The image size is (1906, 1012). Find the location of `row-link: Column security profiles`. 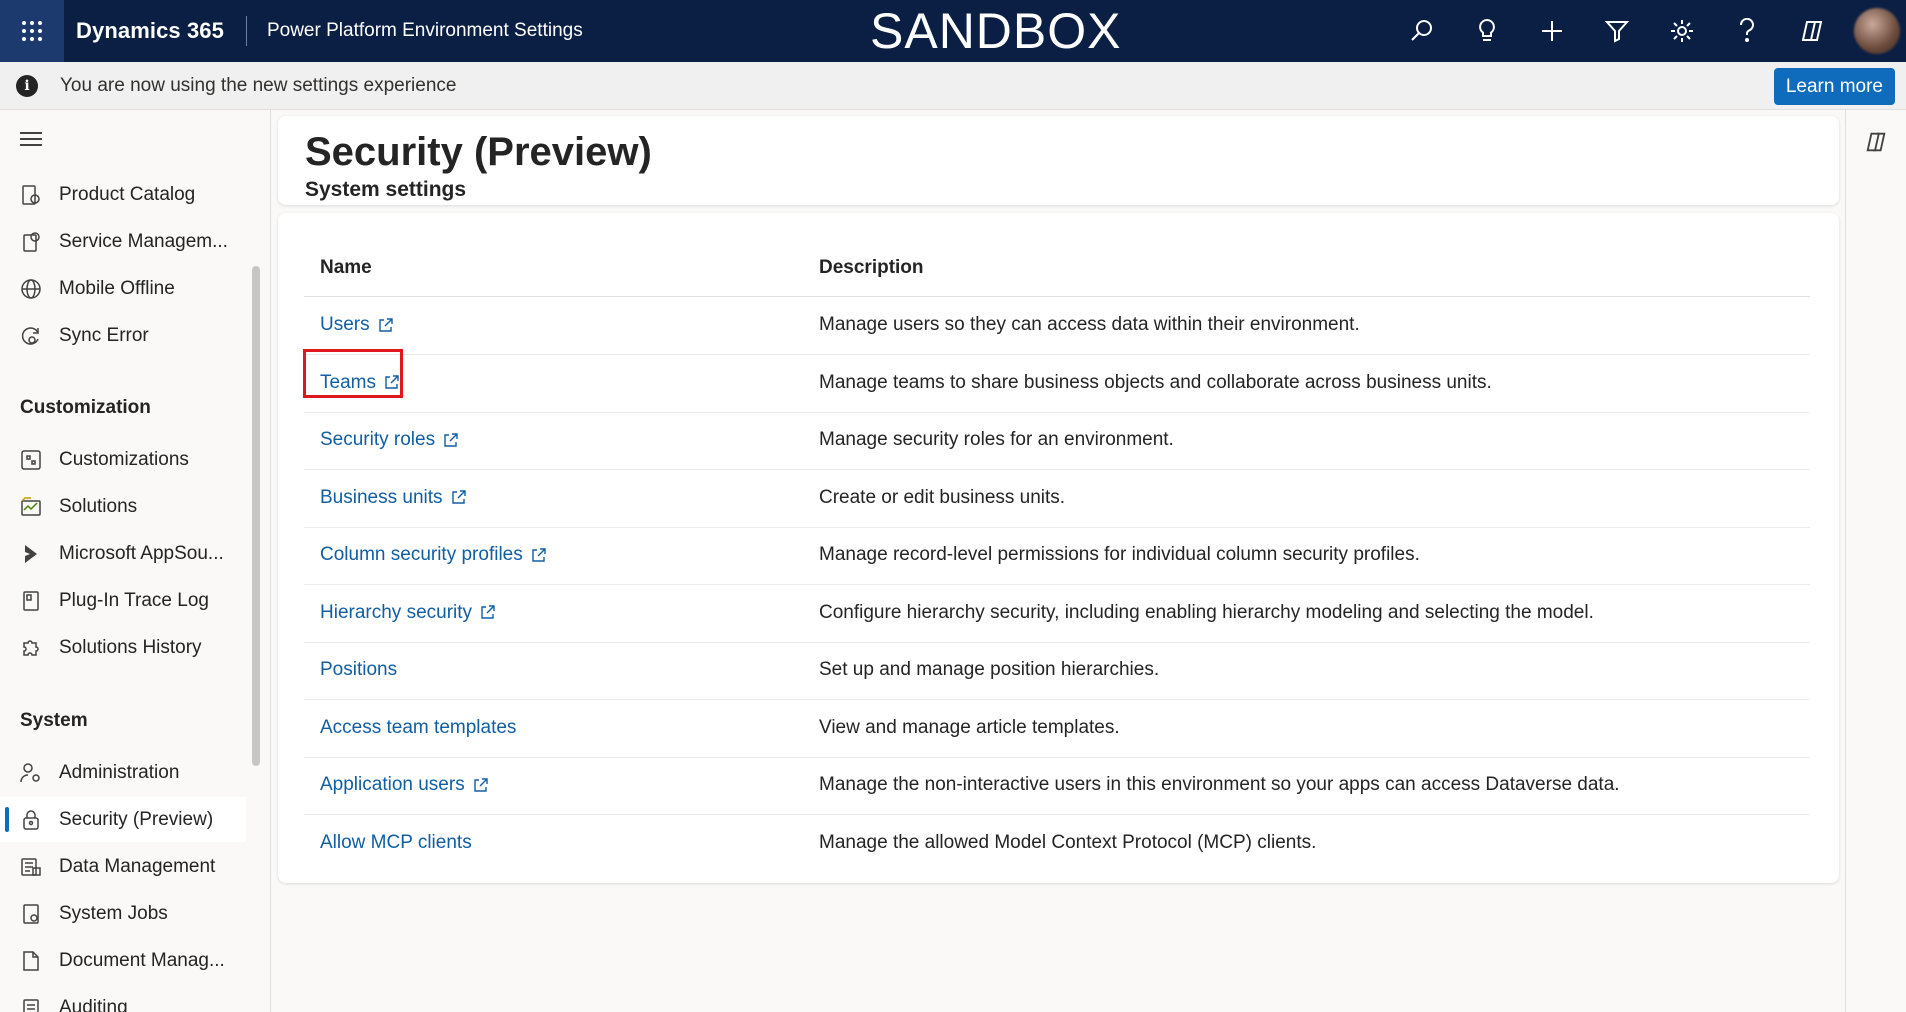

row-link: Column security profiles is located at coordinates (433, 555).